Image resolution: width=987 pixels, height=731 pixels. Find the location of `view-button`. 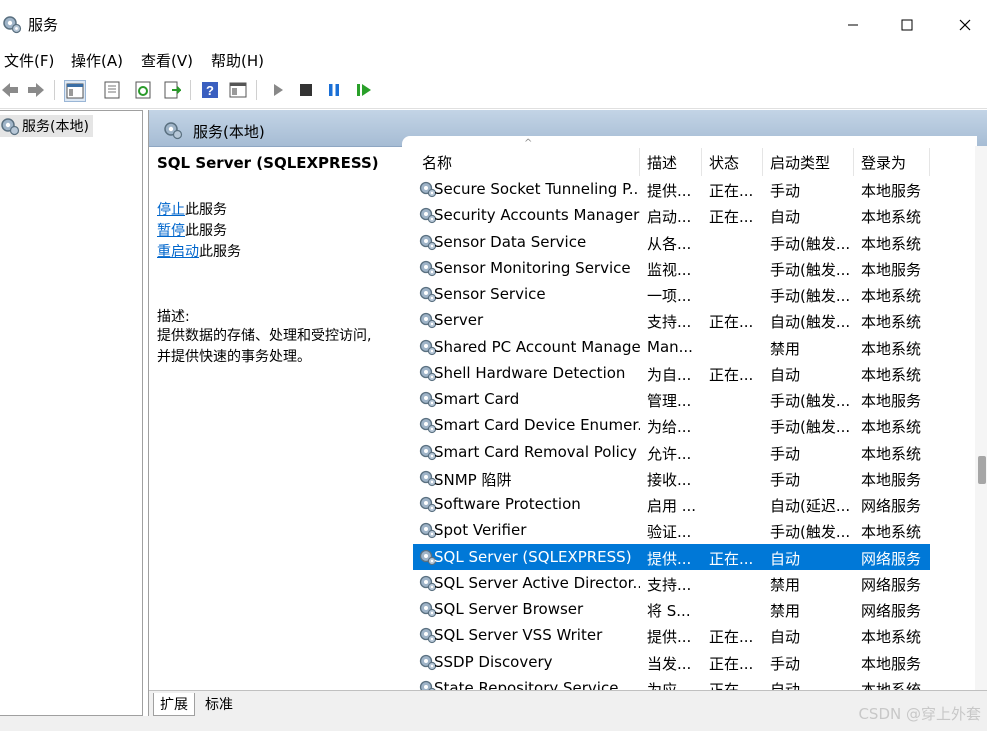

view-button is located at coordinates (238, 90).